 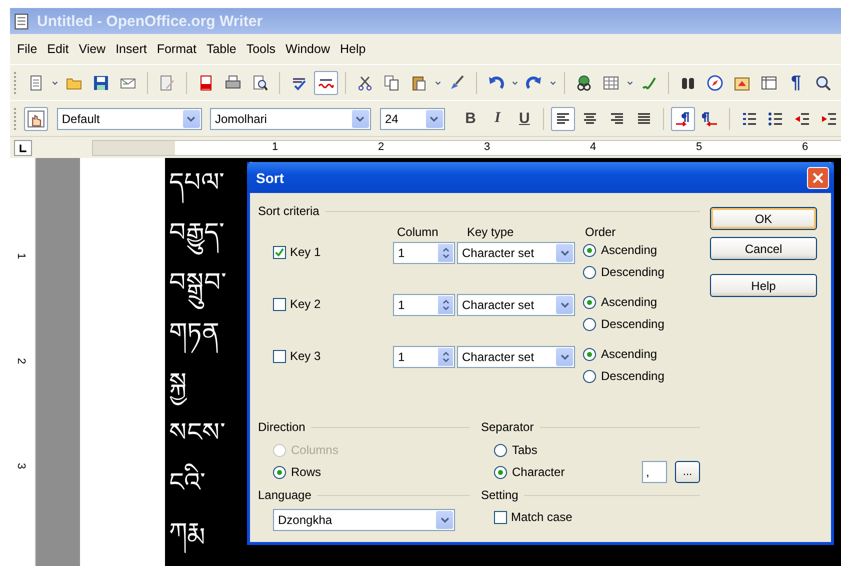 I want to click on pen-icon, so click(x=649, y=82).